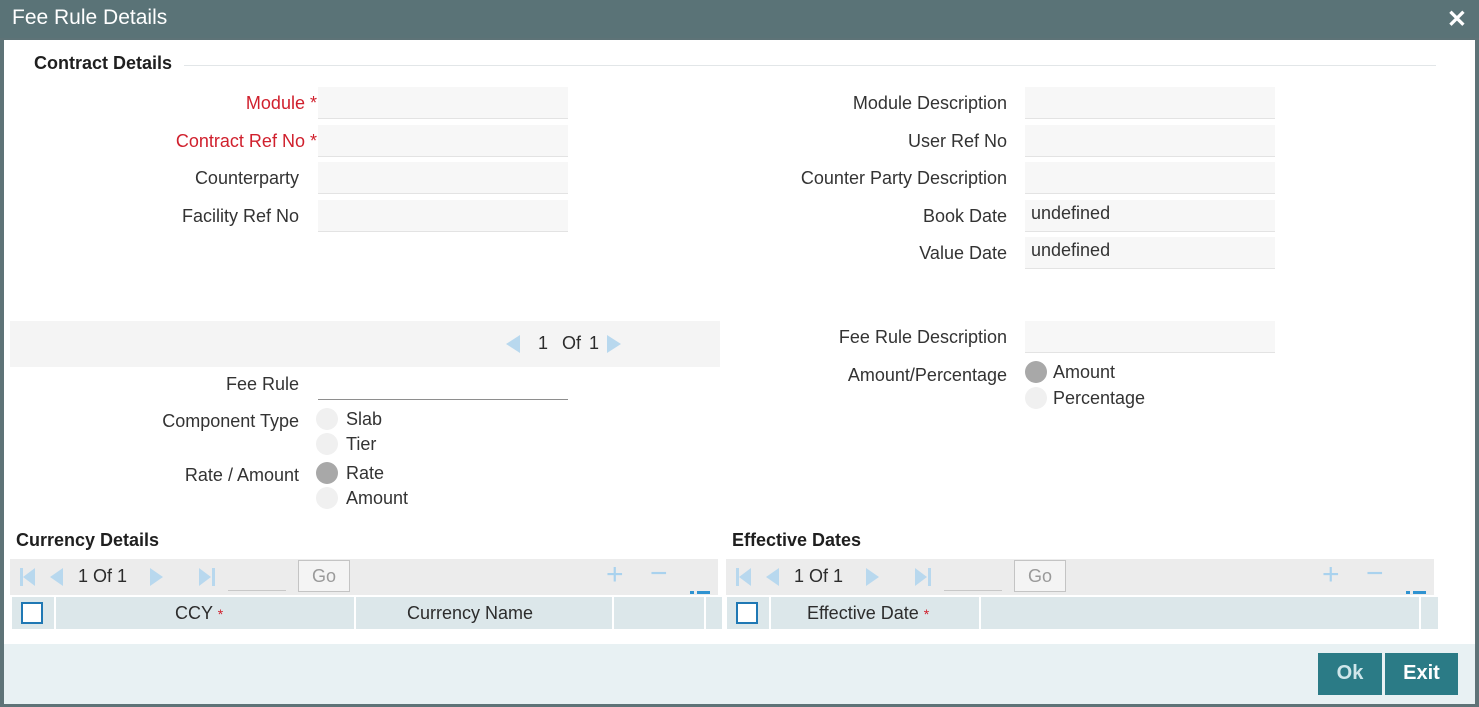 Image resolution: width=1479 pixels, height=707 pixels. I want to click on rate-amount-label: Rate / Amount, so click(241, 475).